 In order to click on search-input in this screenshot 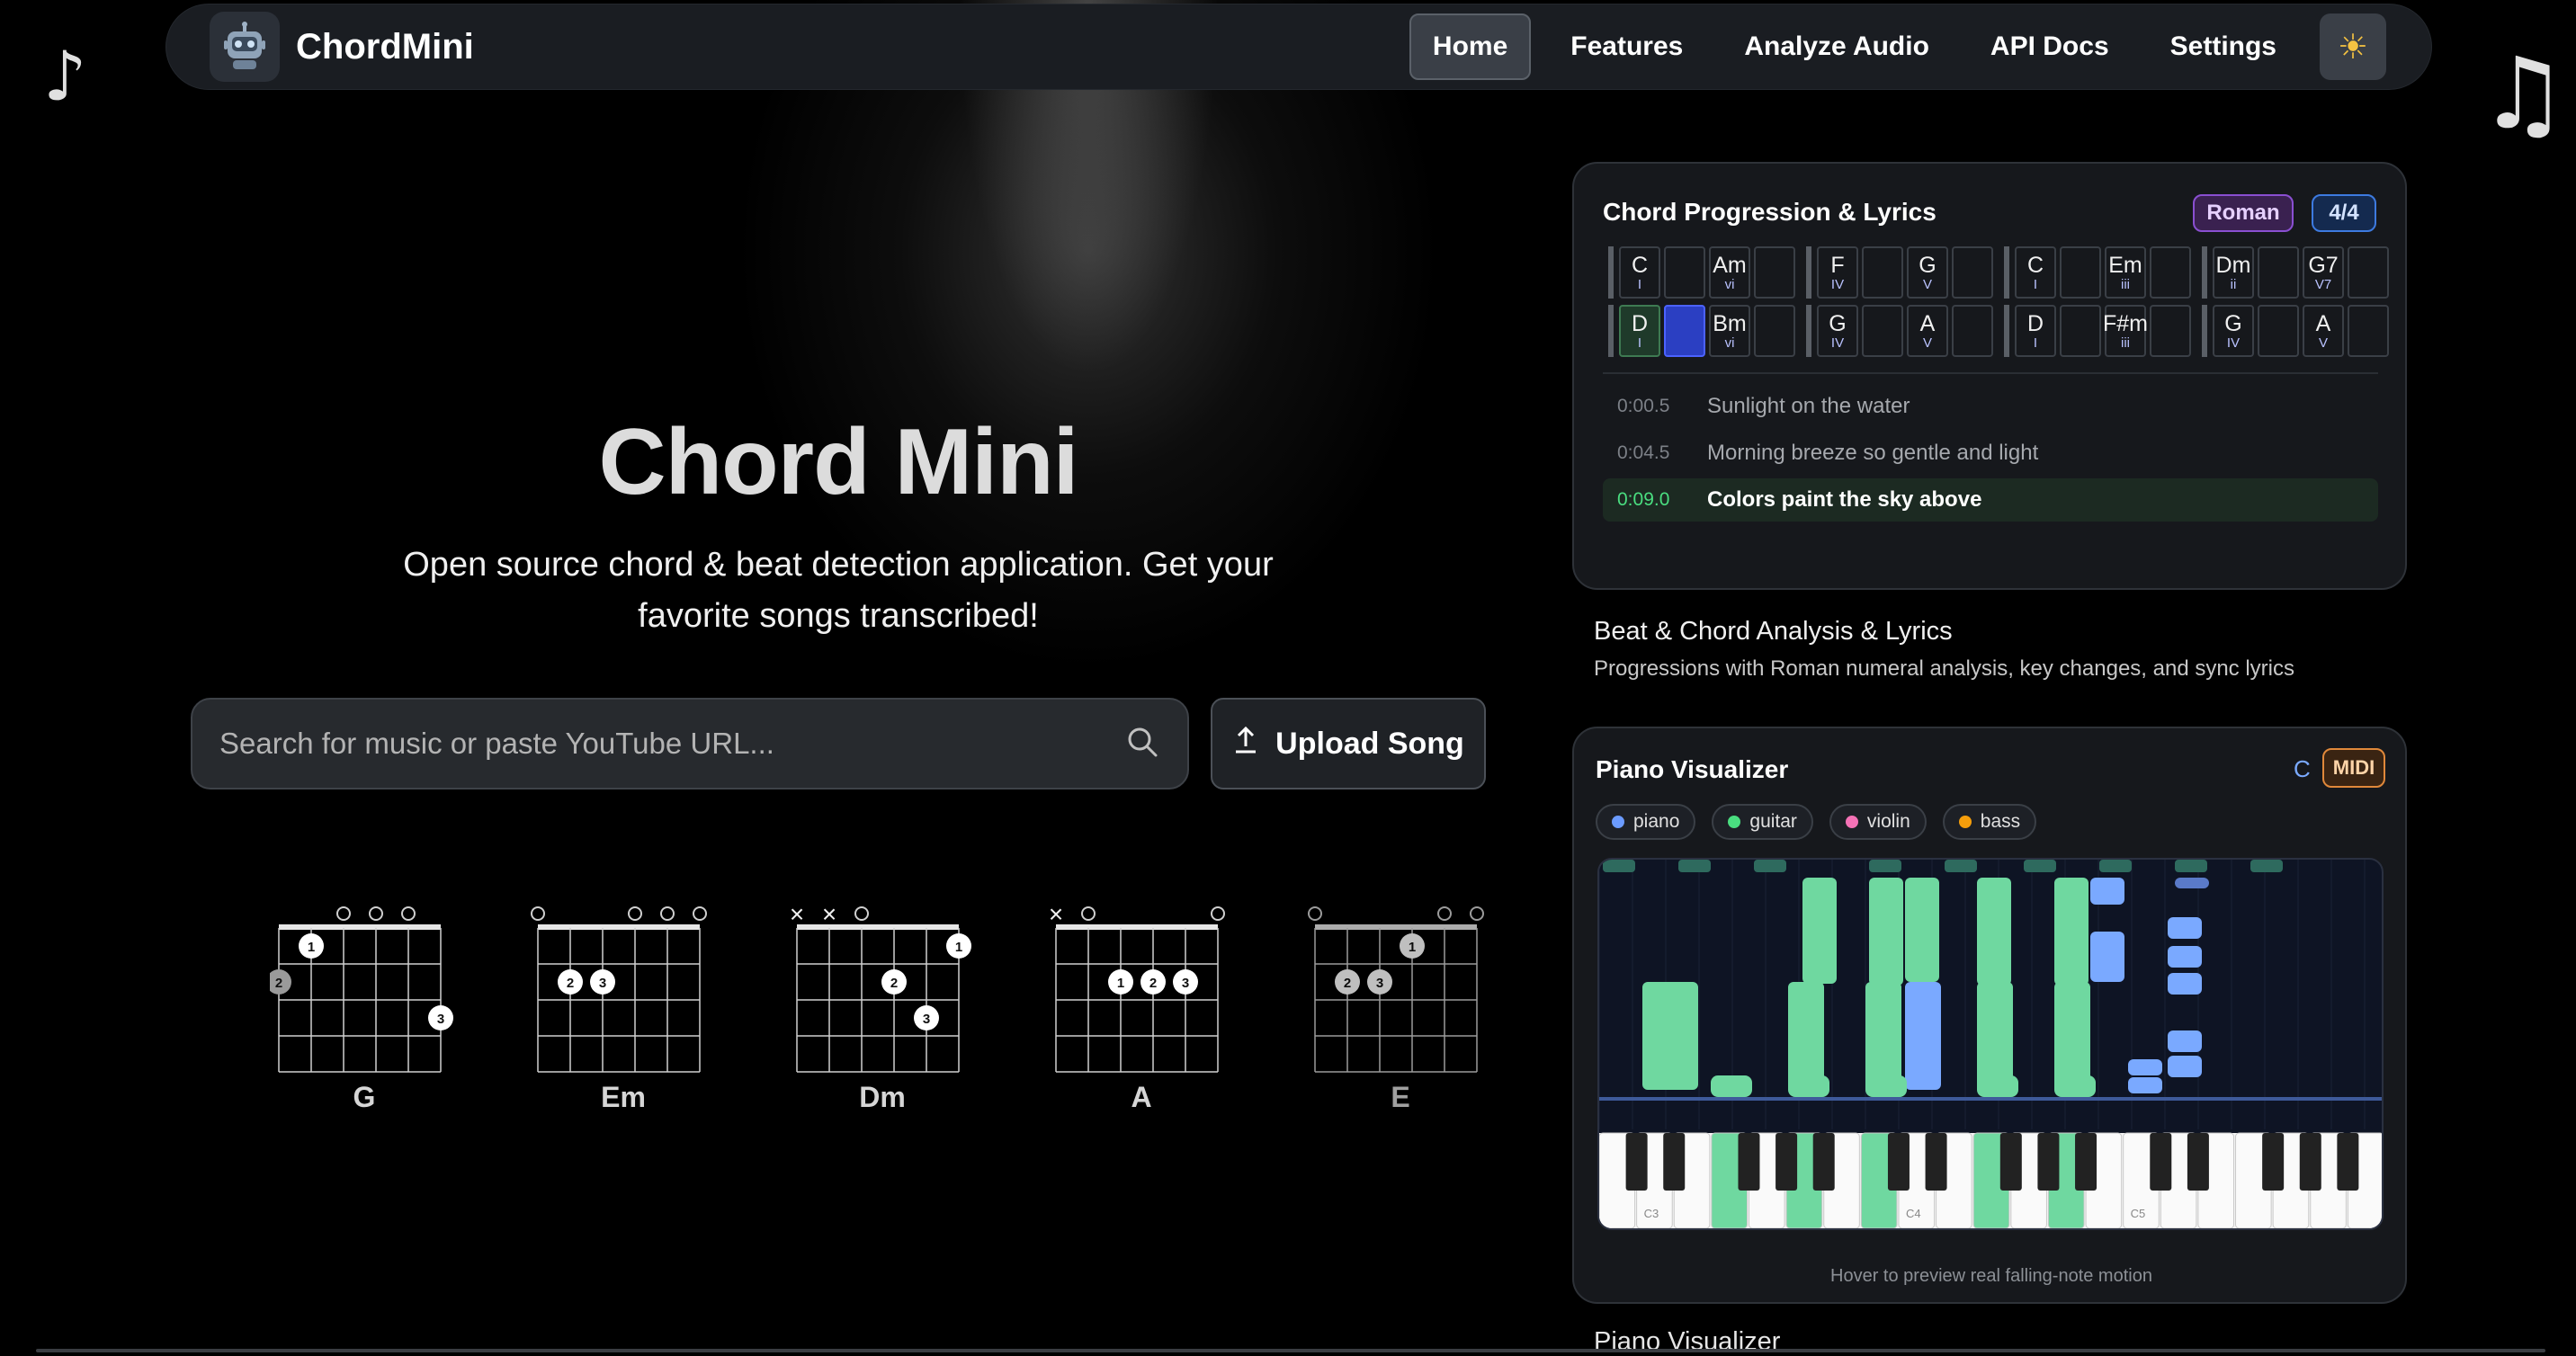, I will do `click(671, 744)`.